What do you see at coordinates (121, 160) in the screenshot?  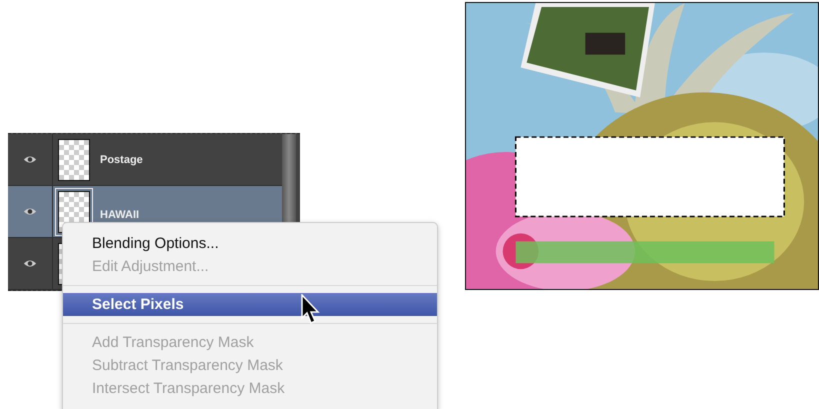 I see `layer-name: Postage` at bounding box center [121, 160].